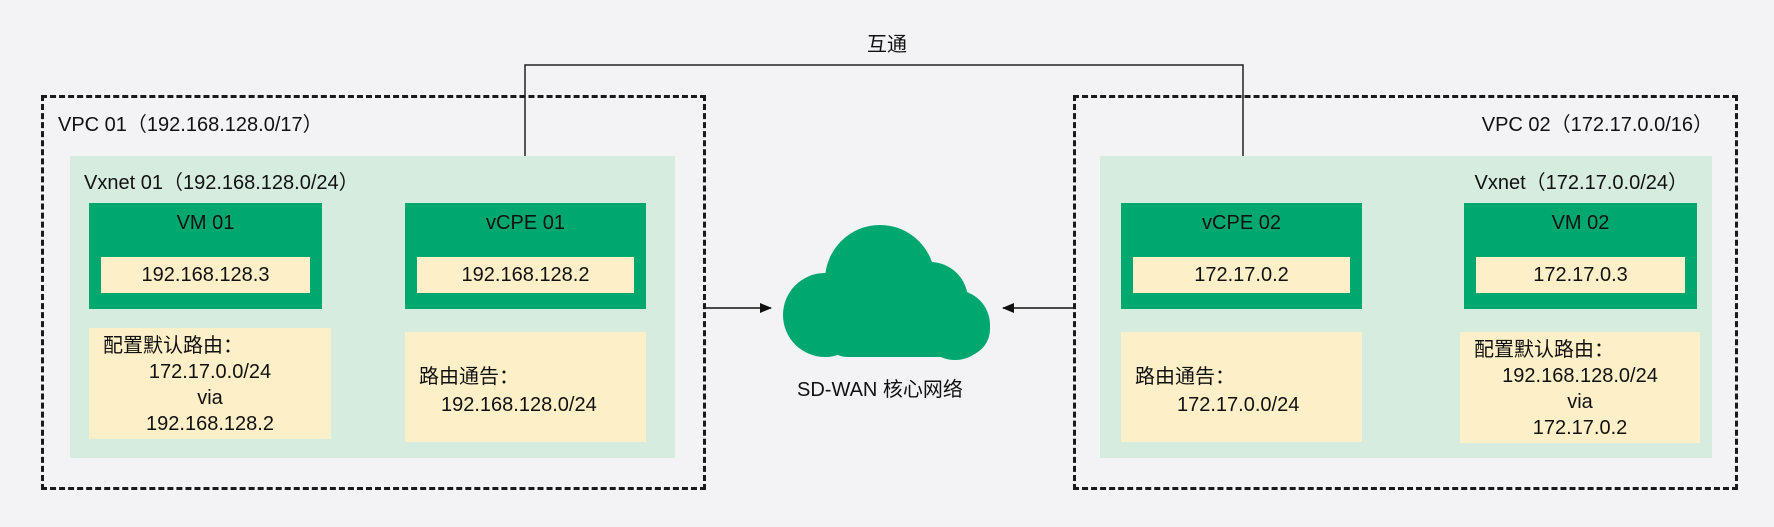 This screenshot has width=1774, height=527. Describe the element at coordinates (1580, 376) in the screenshot. I see `route-config-dest: 192.168.128.0/24` at that location.